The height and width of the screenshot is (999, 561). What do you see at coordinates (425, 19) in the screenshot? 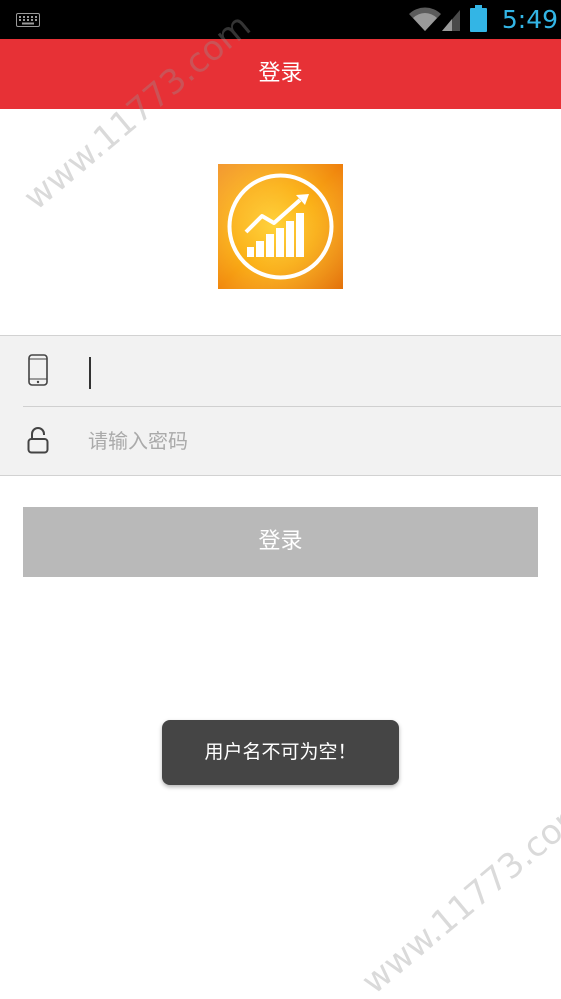
I see `wifi-icon` at bounding box center [425, 19].